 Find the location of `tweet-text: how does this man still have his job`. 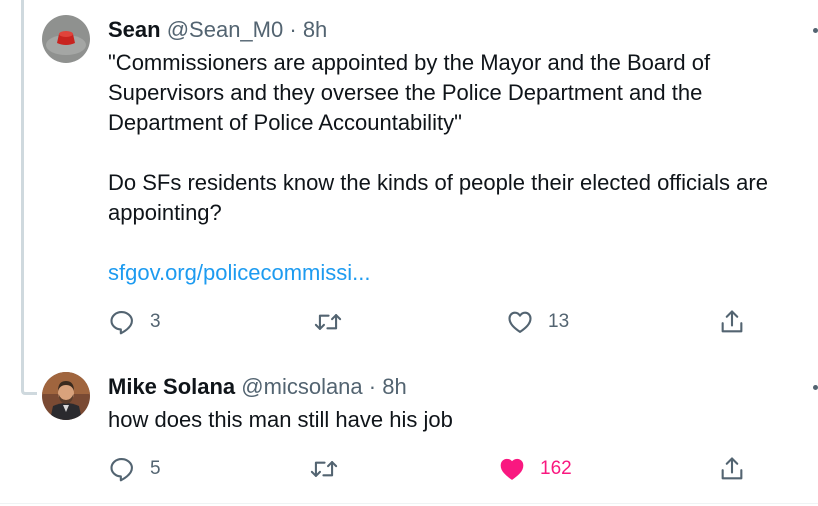

tweet-text: how does this man still have his job is located at coordinates (458, 420).